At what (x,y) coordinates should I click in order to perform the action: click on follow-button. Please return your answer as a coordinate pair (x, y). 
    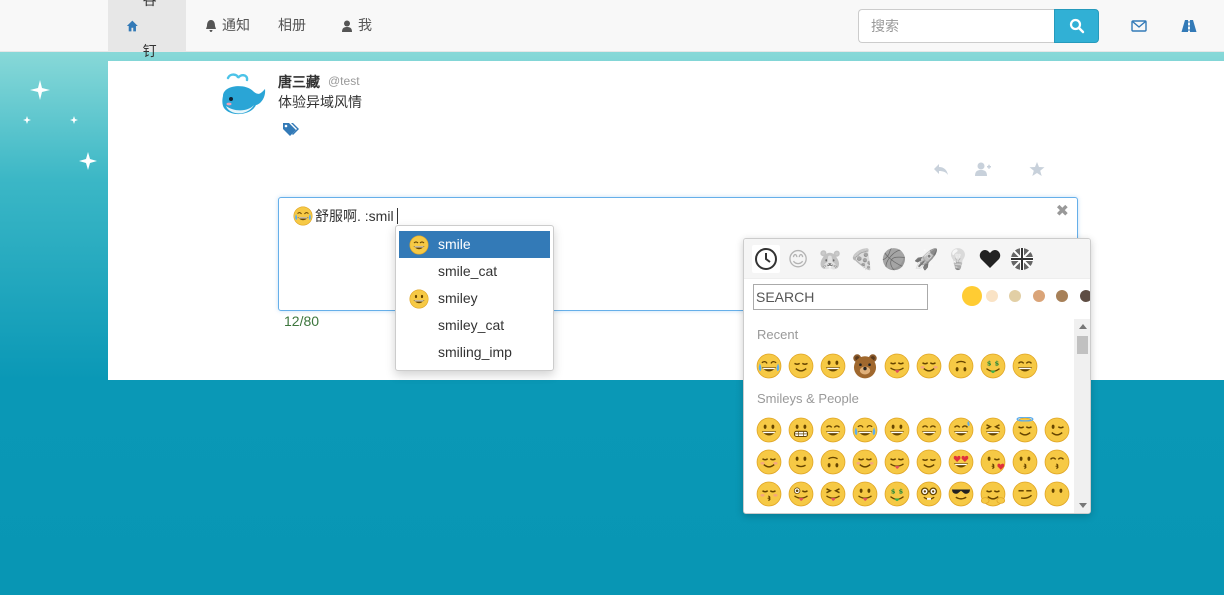
    Looking at the image, I should click on (983, 169).